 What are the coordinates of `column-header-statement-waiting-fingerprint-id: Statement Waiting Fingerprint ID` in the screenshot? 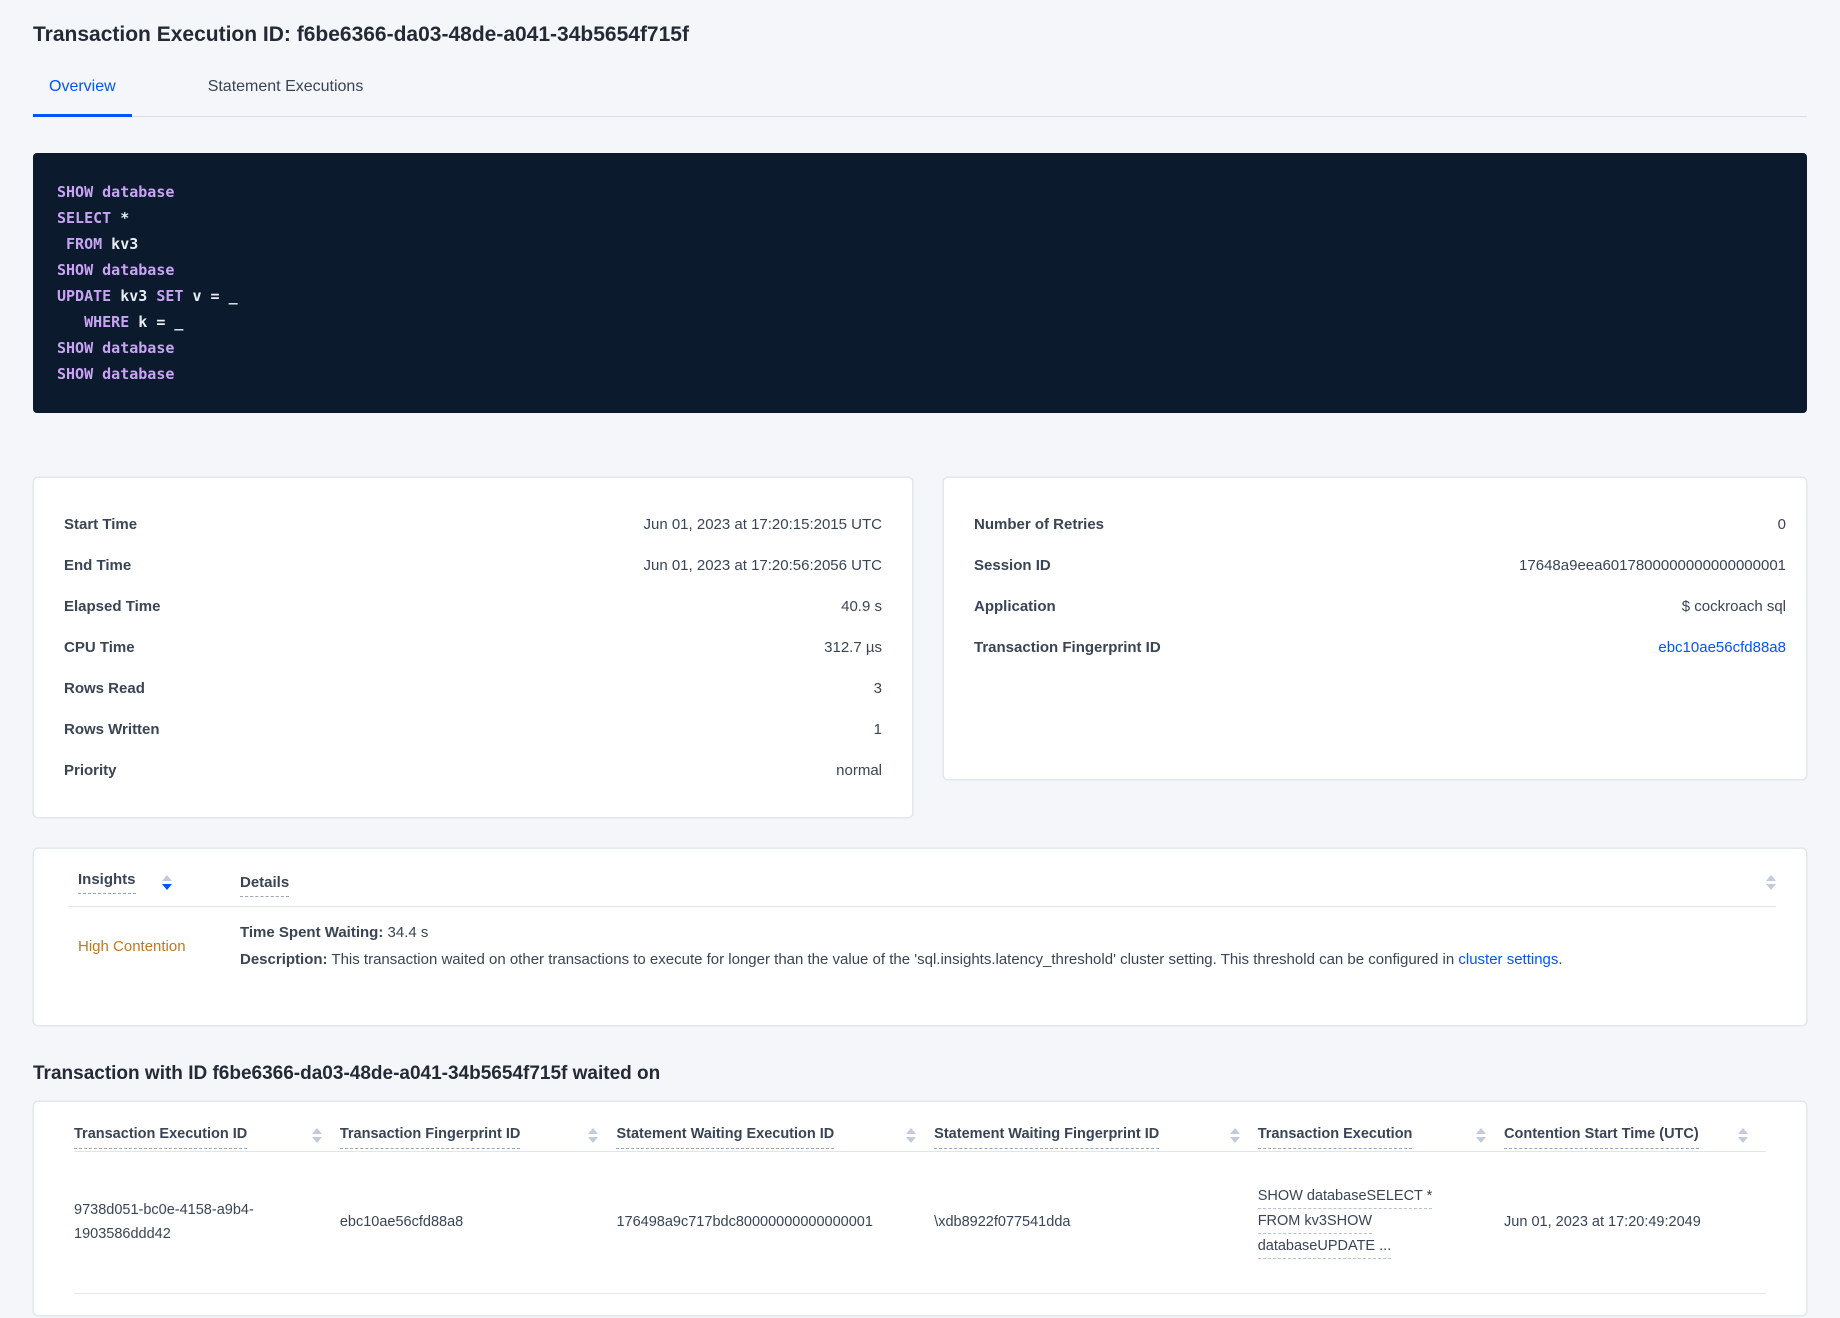 It's located at (1096, 1137).